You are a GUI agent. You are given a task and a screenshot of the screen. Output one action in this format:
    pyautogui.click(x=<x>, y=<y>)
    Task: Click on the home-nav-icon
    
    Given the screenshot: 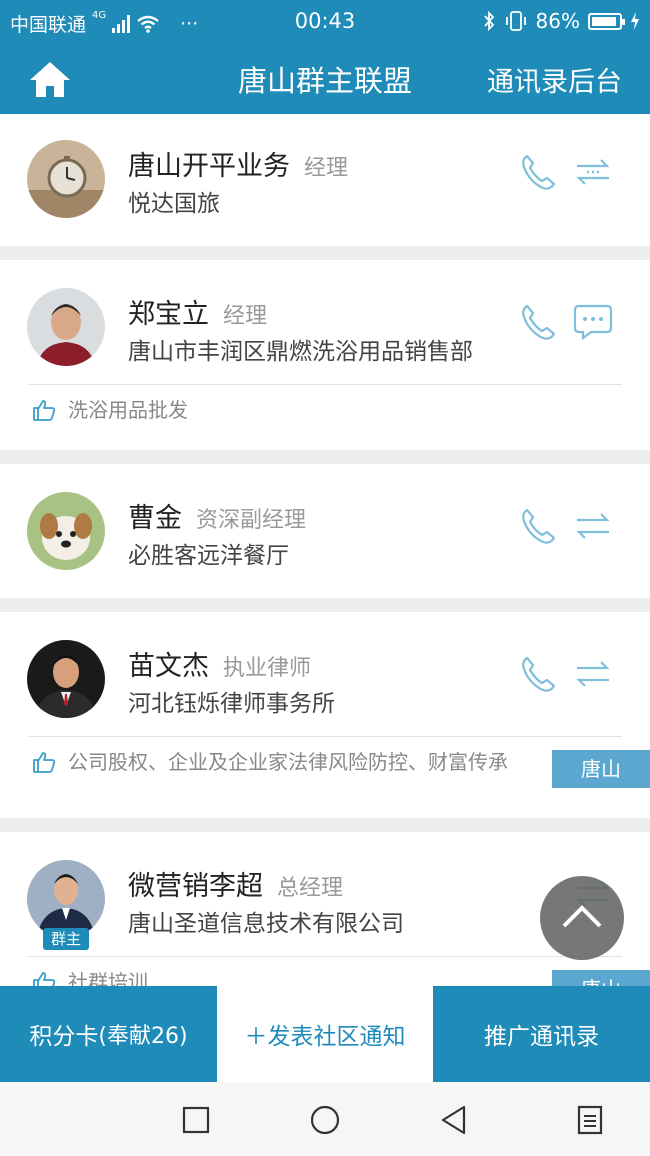 What is the action you would take?
    pyautogui.click(x=325, y=1120)
    